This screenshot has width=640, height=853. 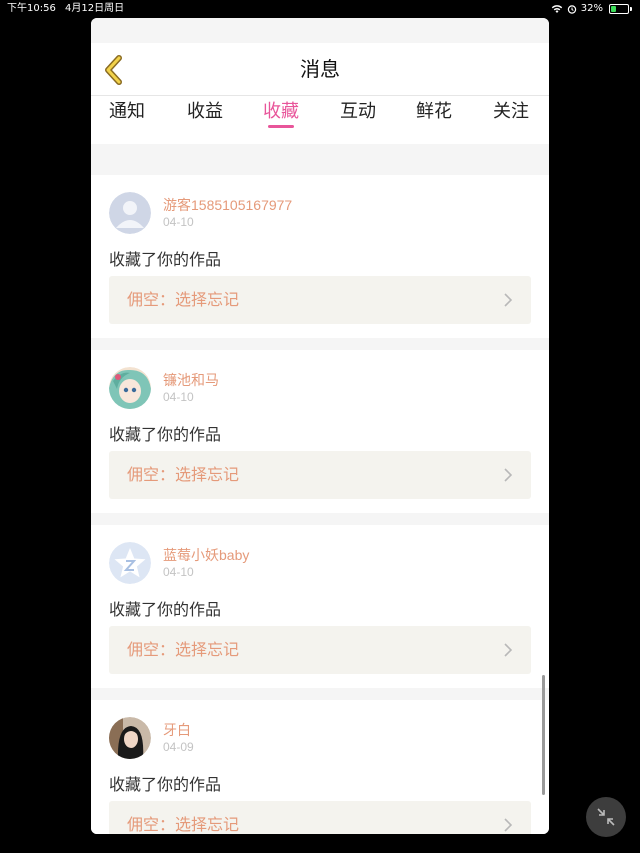 I want to click on default-avatar-icon, so click(x=130, y=213).